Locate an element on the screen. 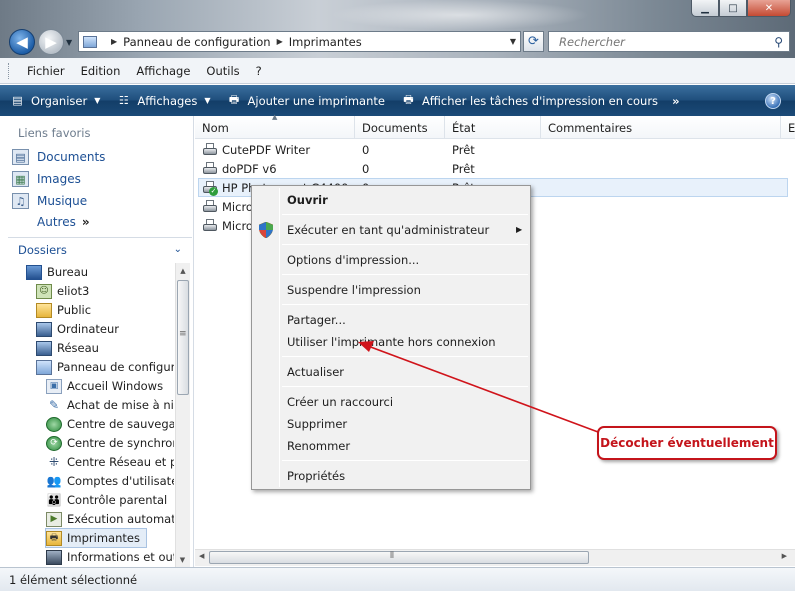 This screenshot has height=591, width=795. documents-icon: ▤ is located at coordinates (20, 157).